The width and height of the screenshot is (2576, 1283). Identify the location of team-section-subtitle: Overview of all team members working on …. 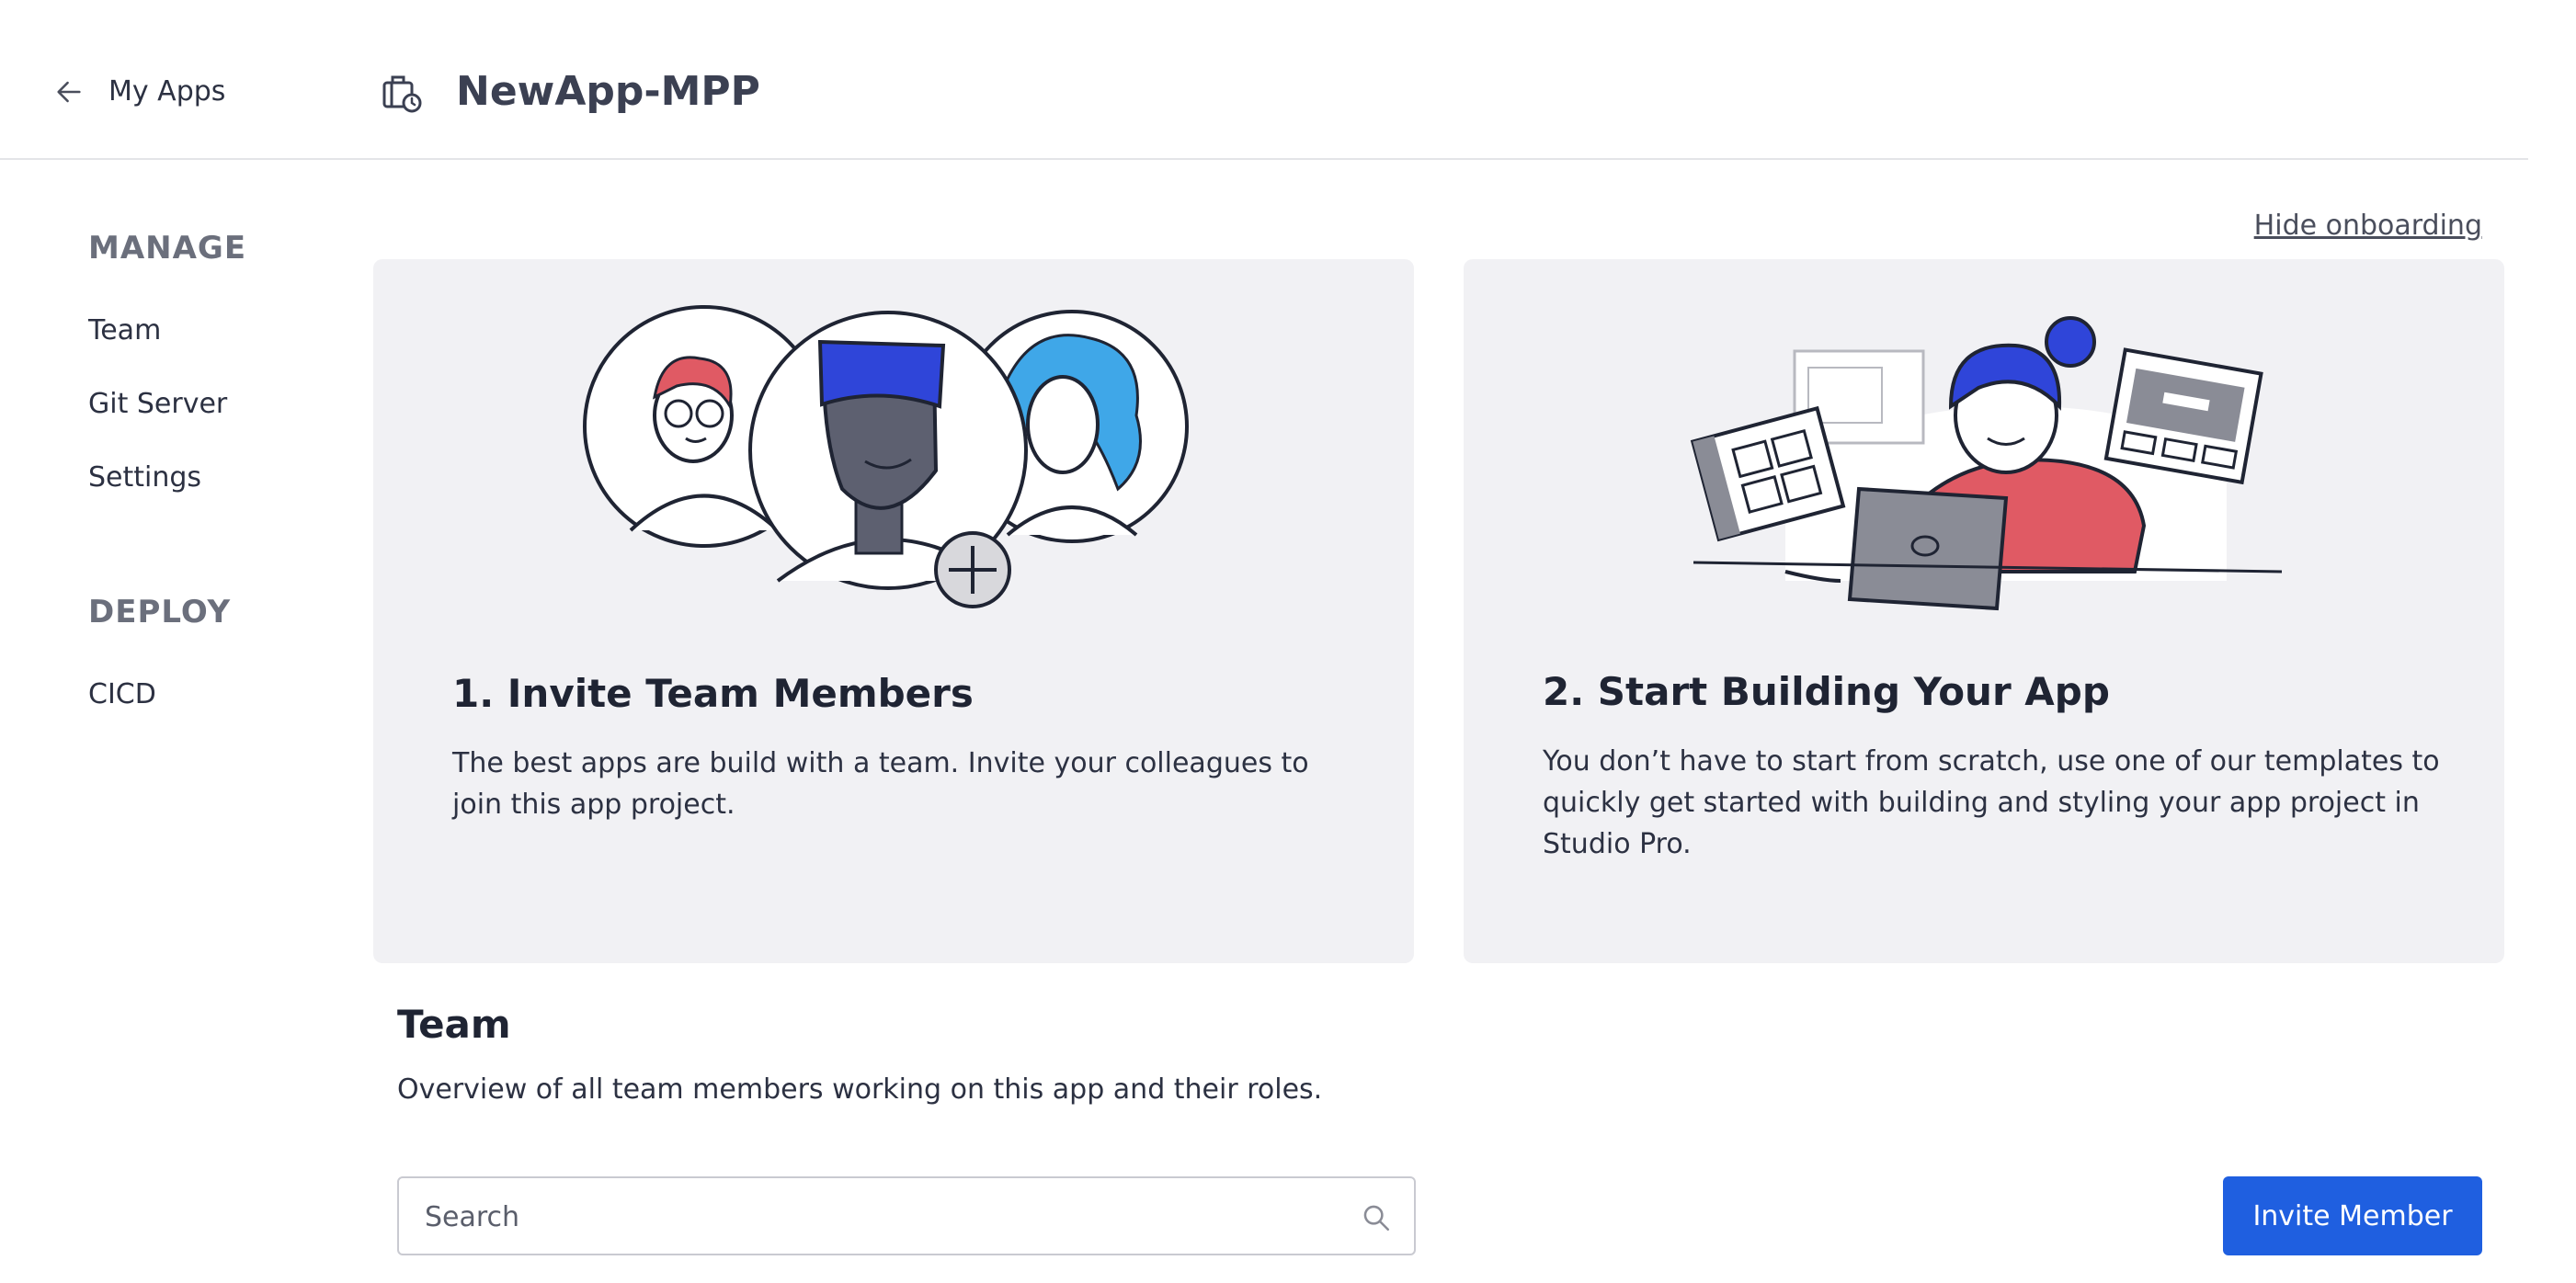
(860, 1089).